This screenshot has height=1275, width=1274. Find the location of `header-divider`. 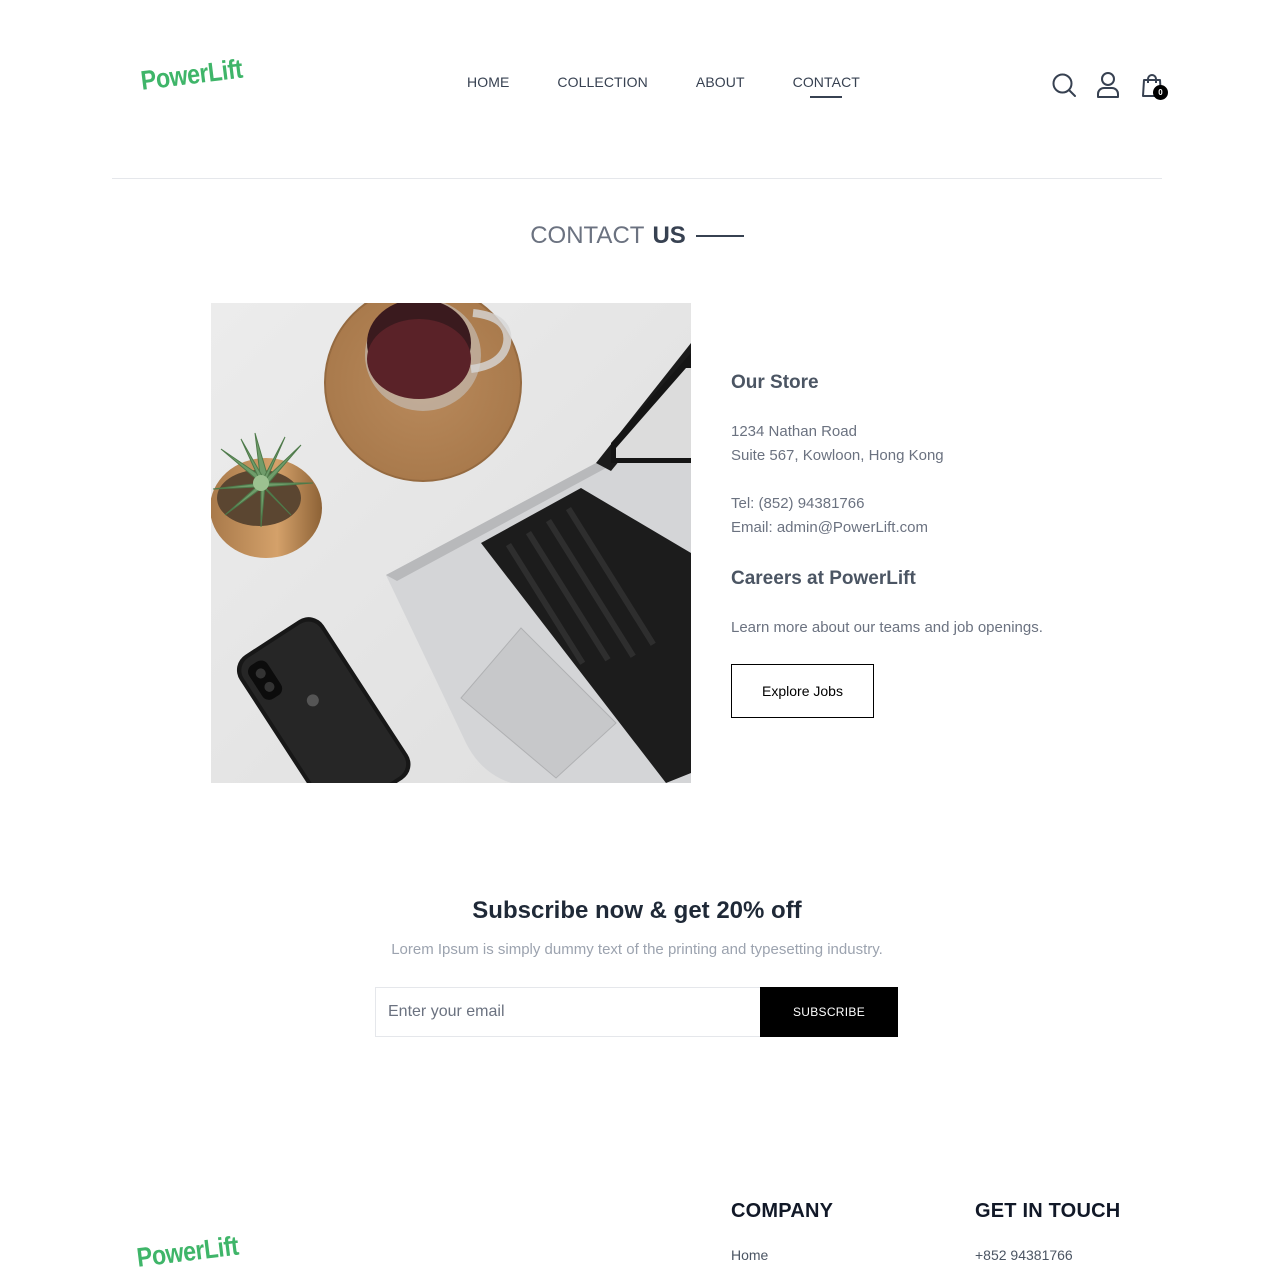

header-divider is located at coordinates (637, 178).